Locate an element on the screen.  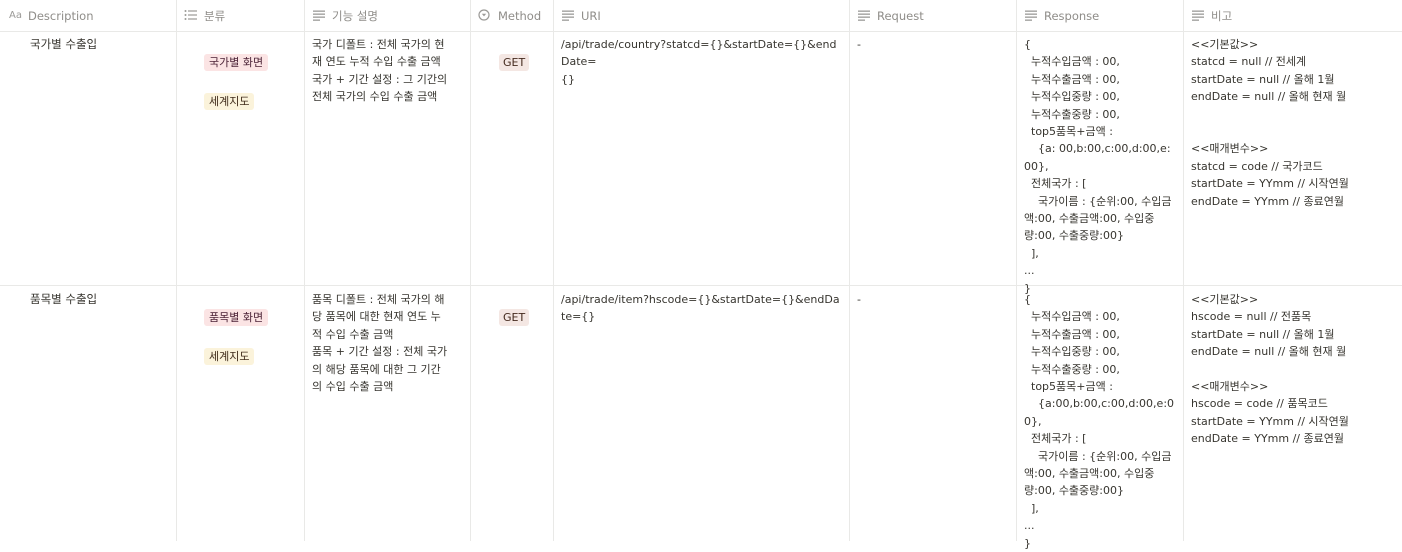
select-icon is located at coordinates (484, 15).